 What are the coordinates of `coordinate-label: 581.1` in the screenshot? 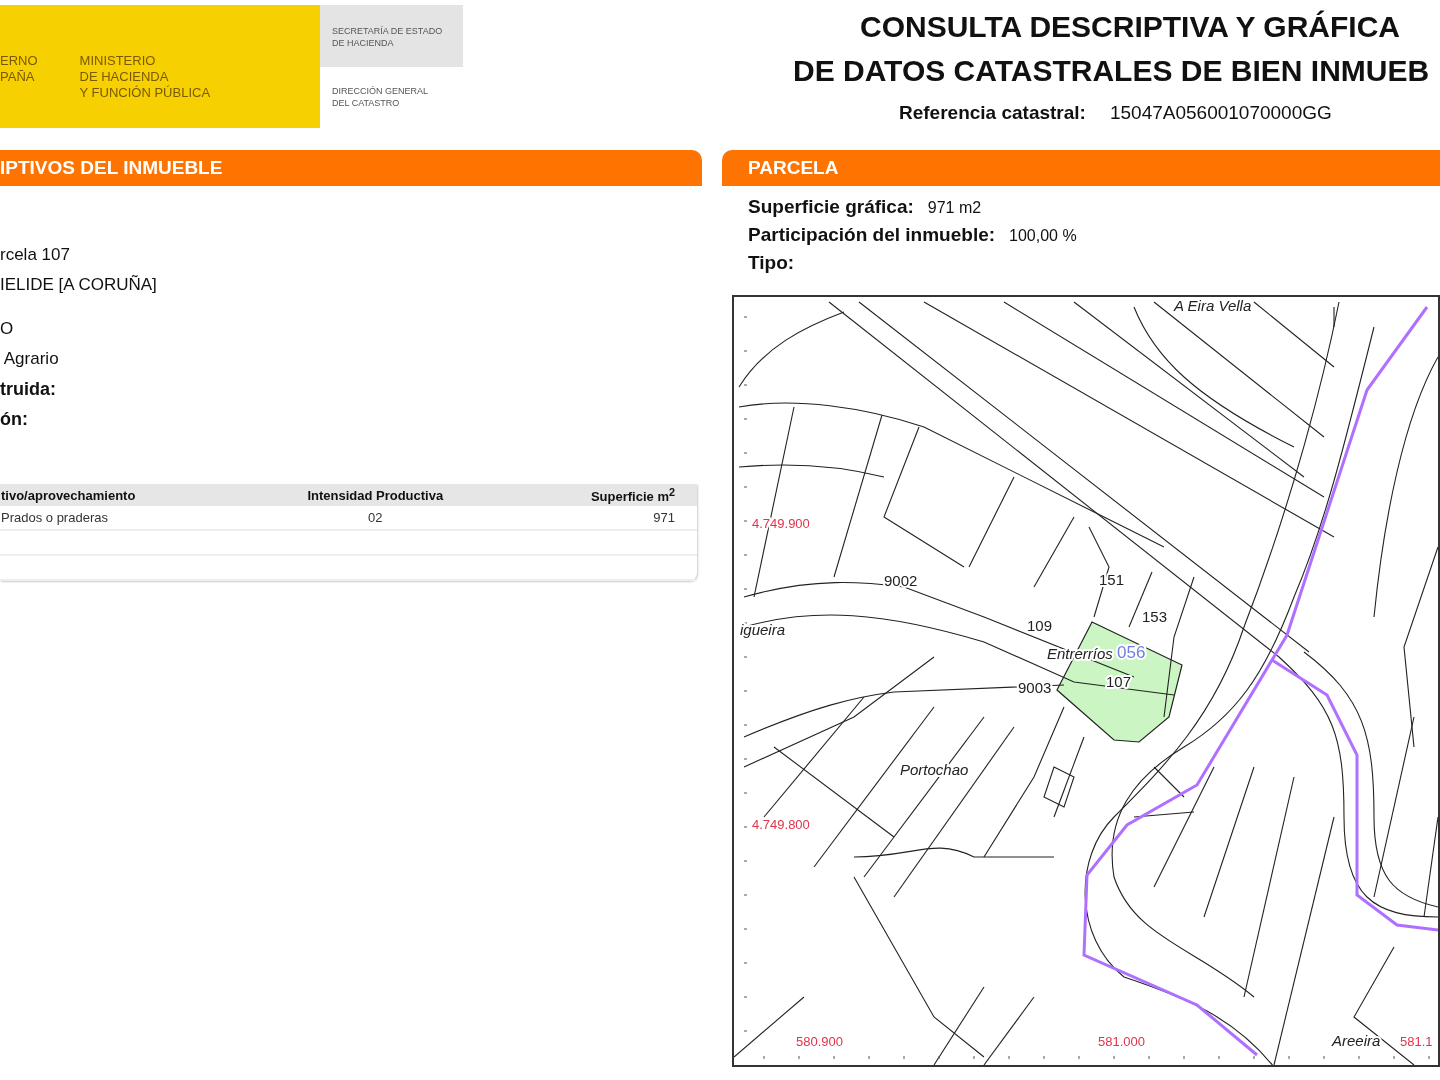 It's located at (1416, 1041).